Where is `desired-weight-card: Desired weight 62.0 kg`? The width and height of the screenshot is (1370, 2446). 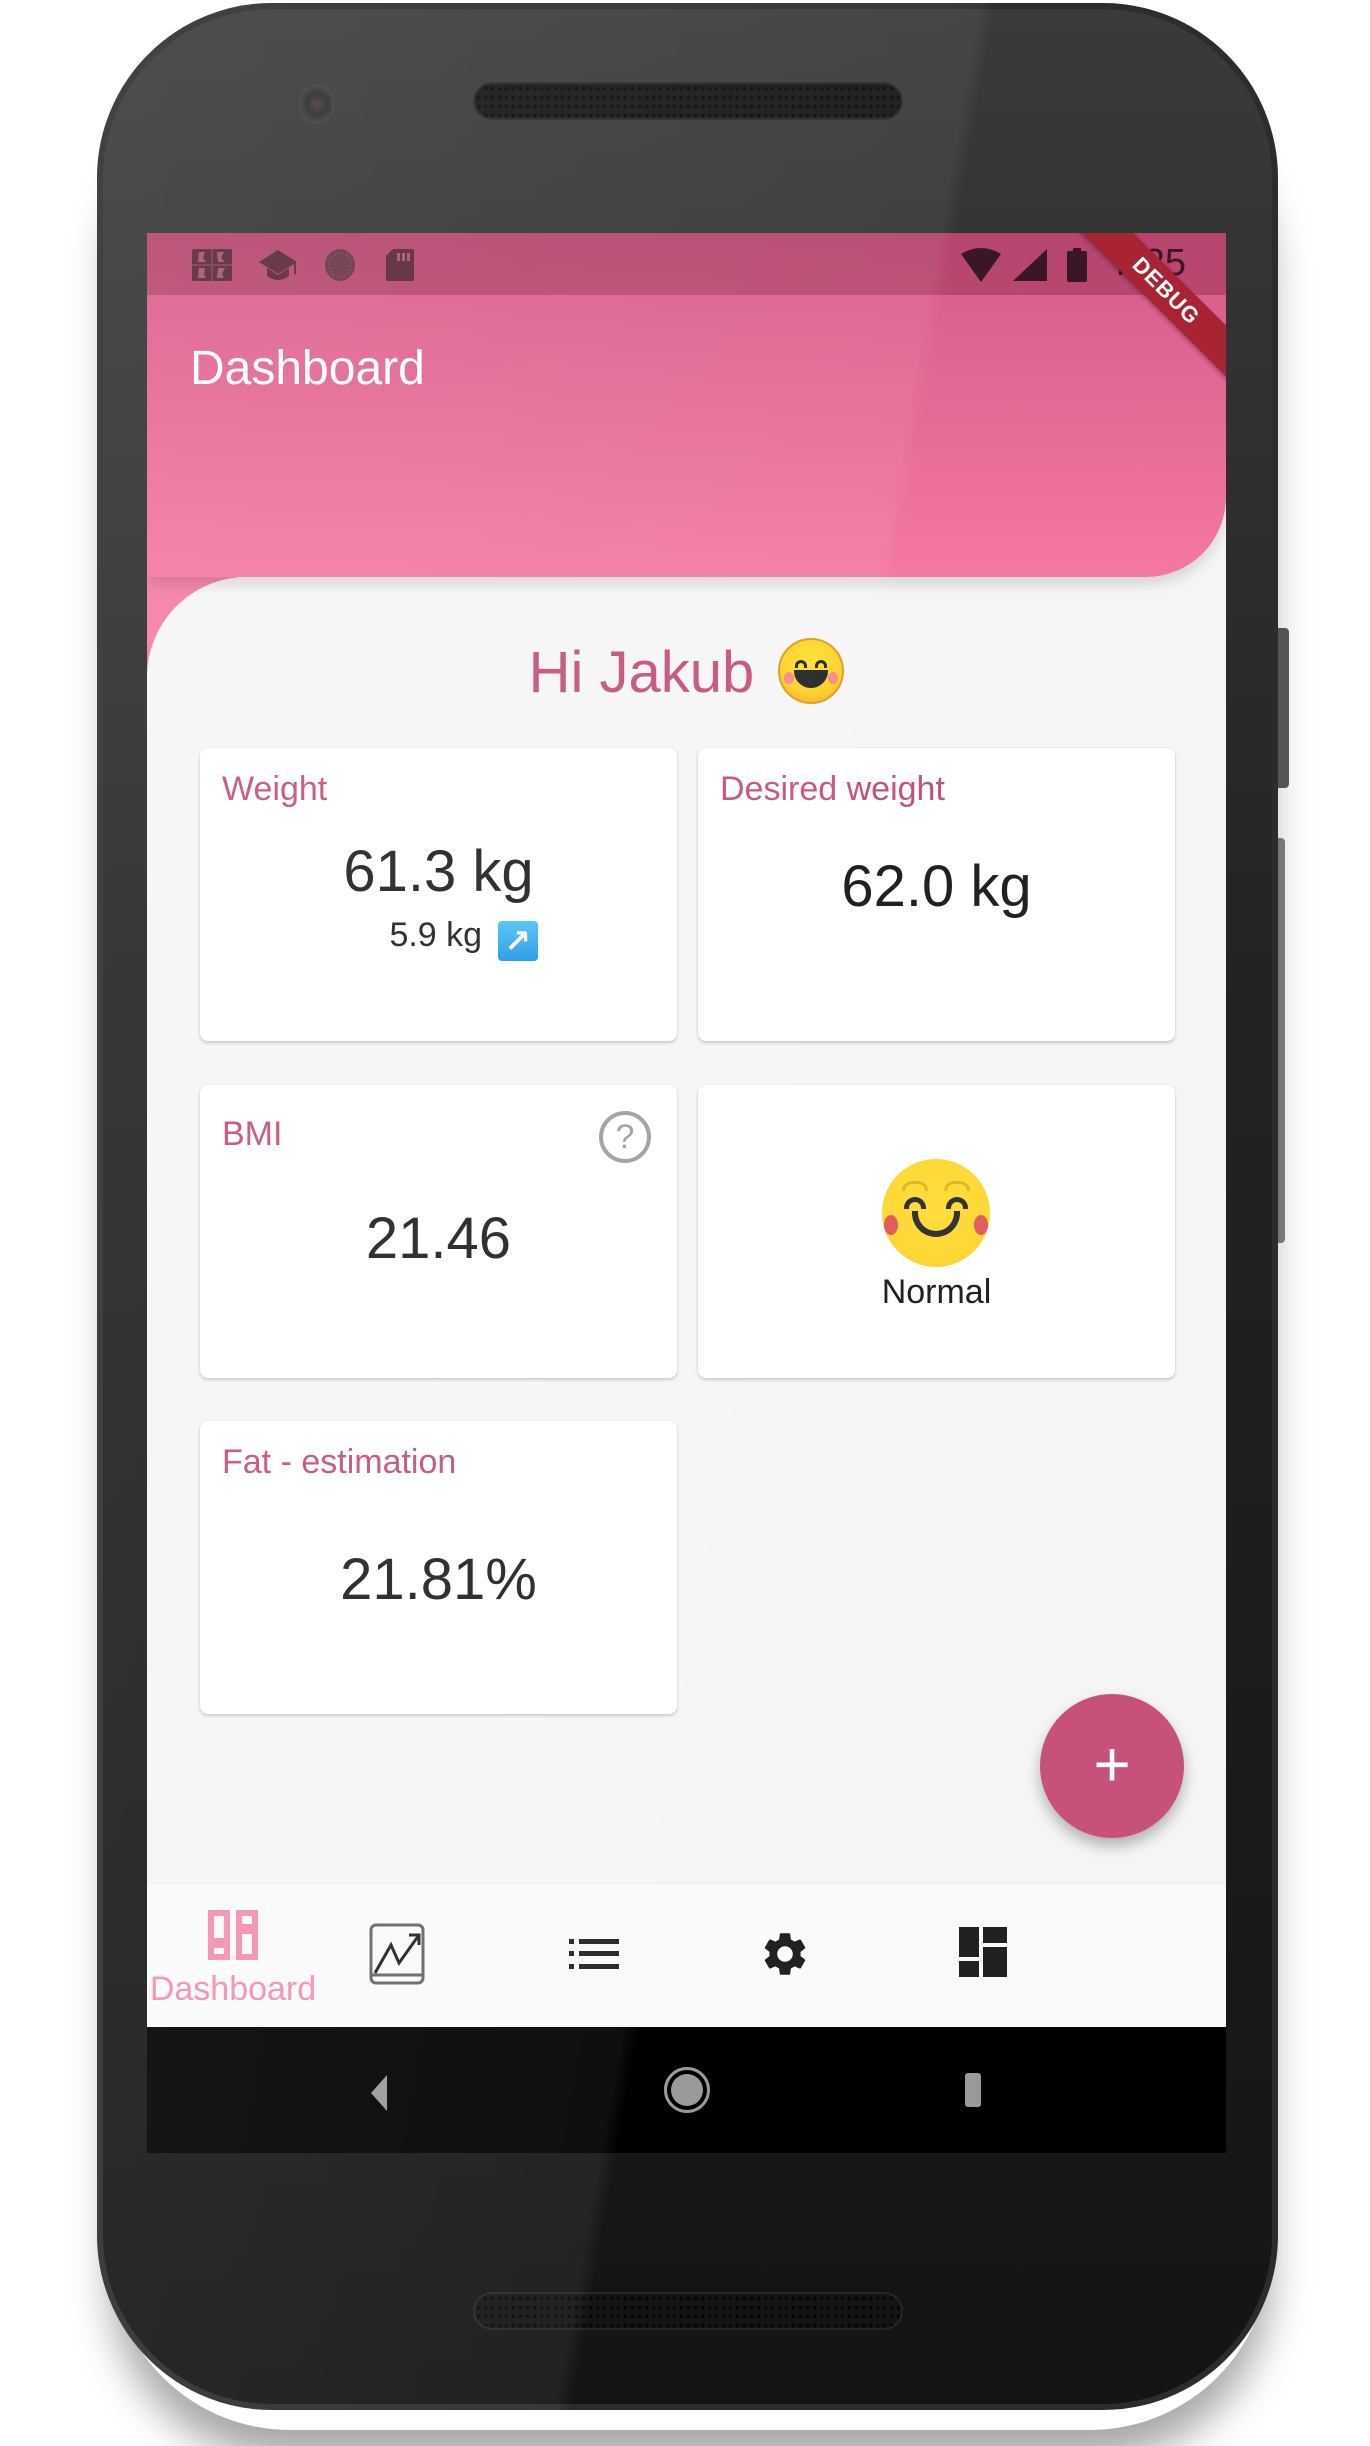 desired-weight-card: Desired weight 62.0 kg is located at coordinates (936, 894).